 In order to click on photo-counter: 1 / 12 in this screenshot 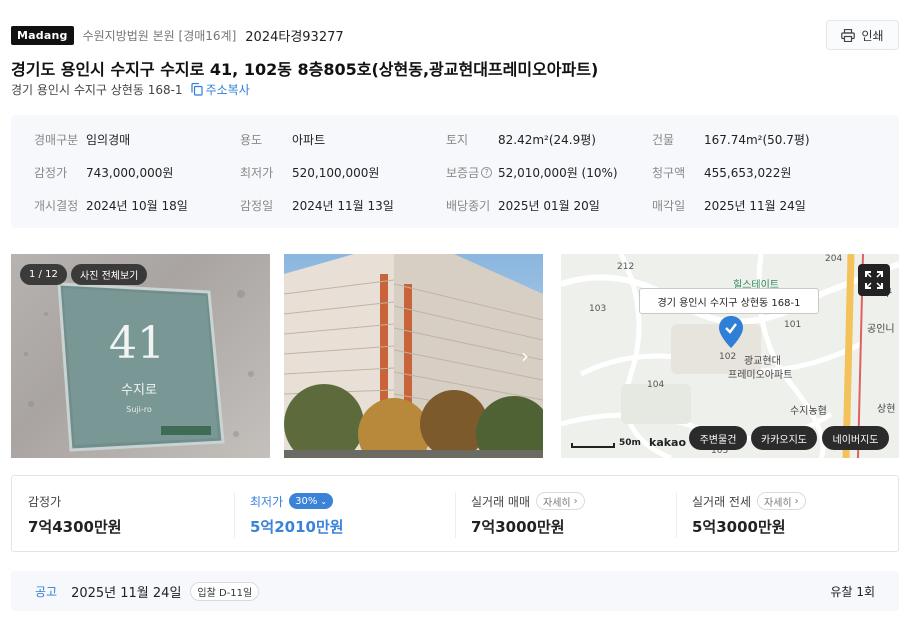, I will do `click(43, 274)`.